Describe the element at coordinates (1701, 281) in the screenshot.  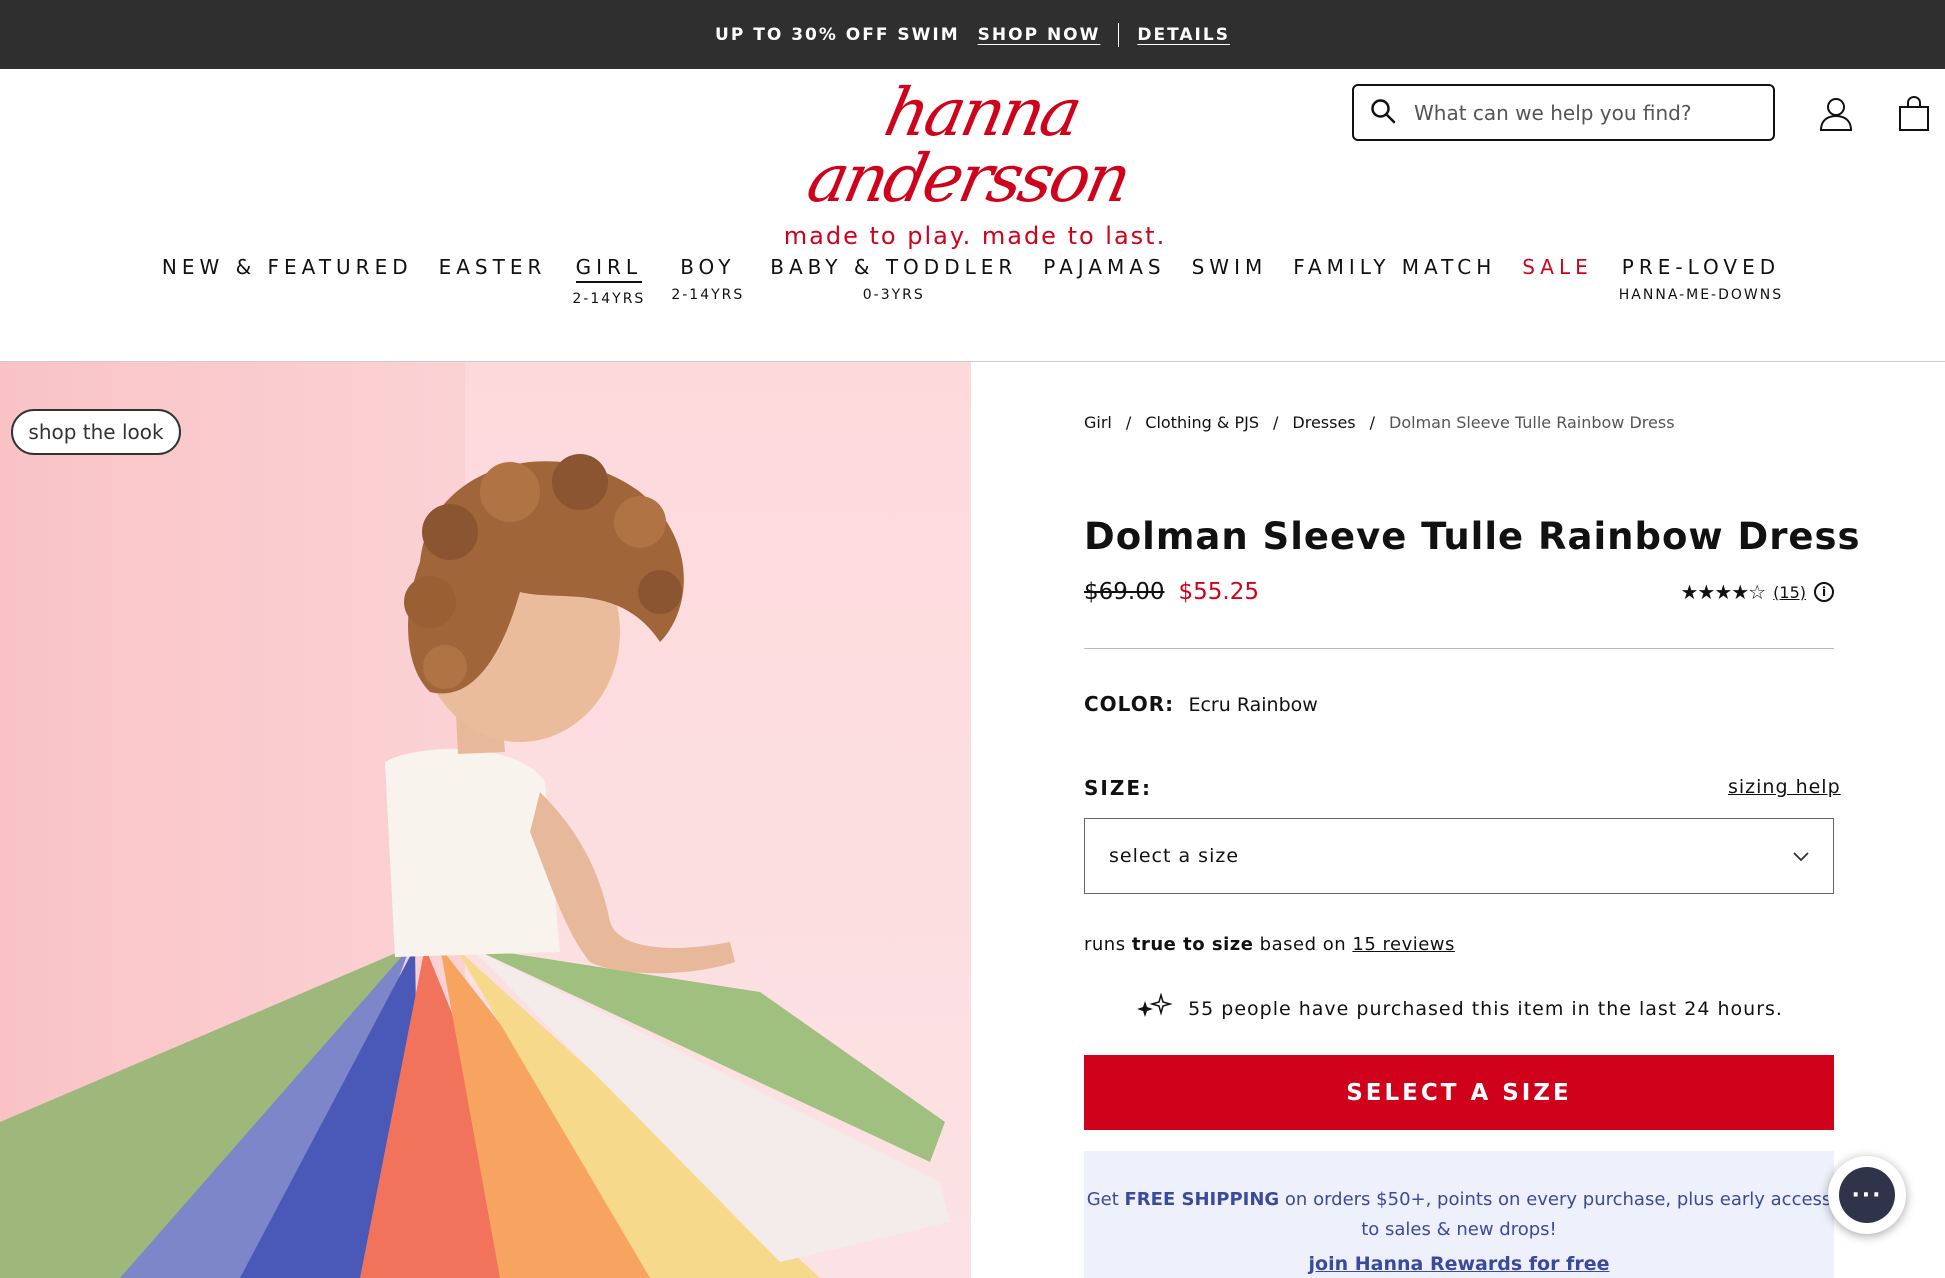
I see `nav-item-pre-loved: PRE-LOVED HANNA-ME-DOWNS` at that location.